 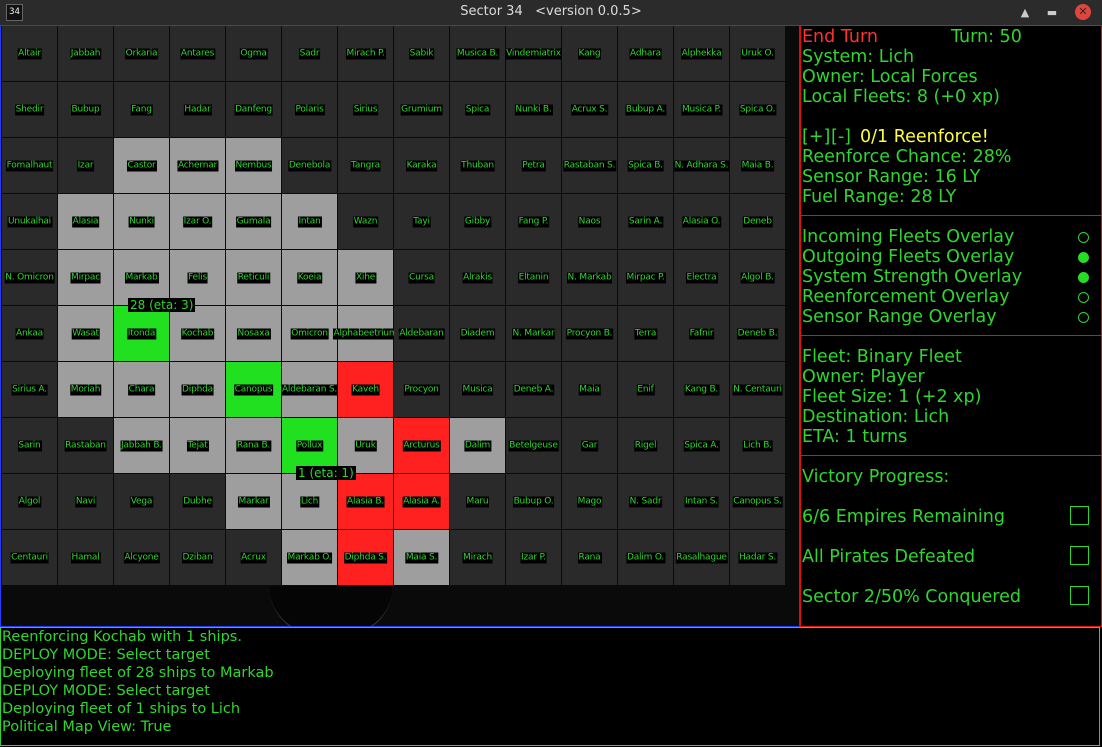 What do you see at coordinates (645, 53) in the screenshot?
I see `star-system-cell: Adhara` at bounding box center [645, 53].